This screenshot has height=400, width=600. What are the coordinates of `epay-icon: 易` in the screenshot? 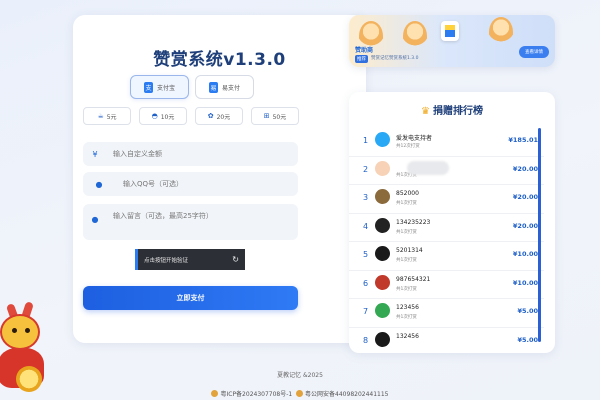 It's located at (213, 87).